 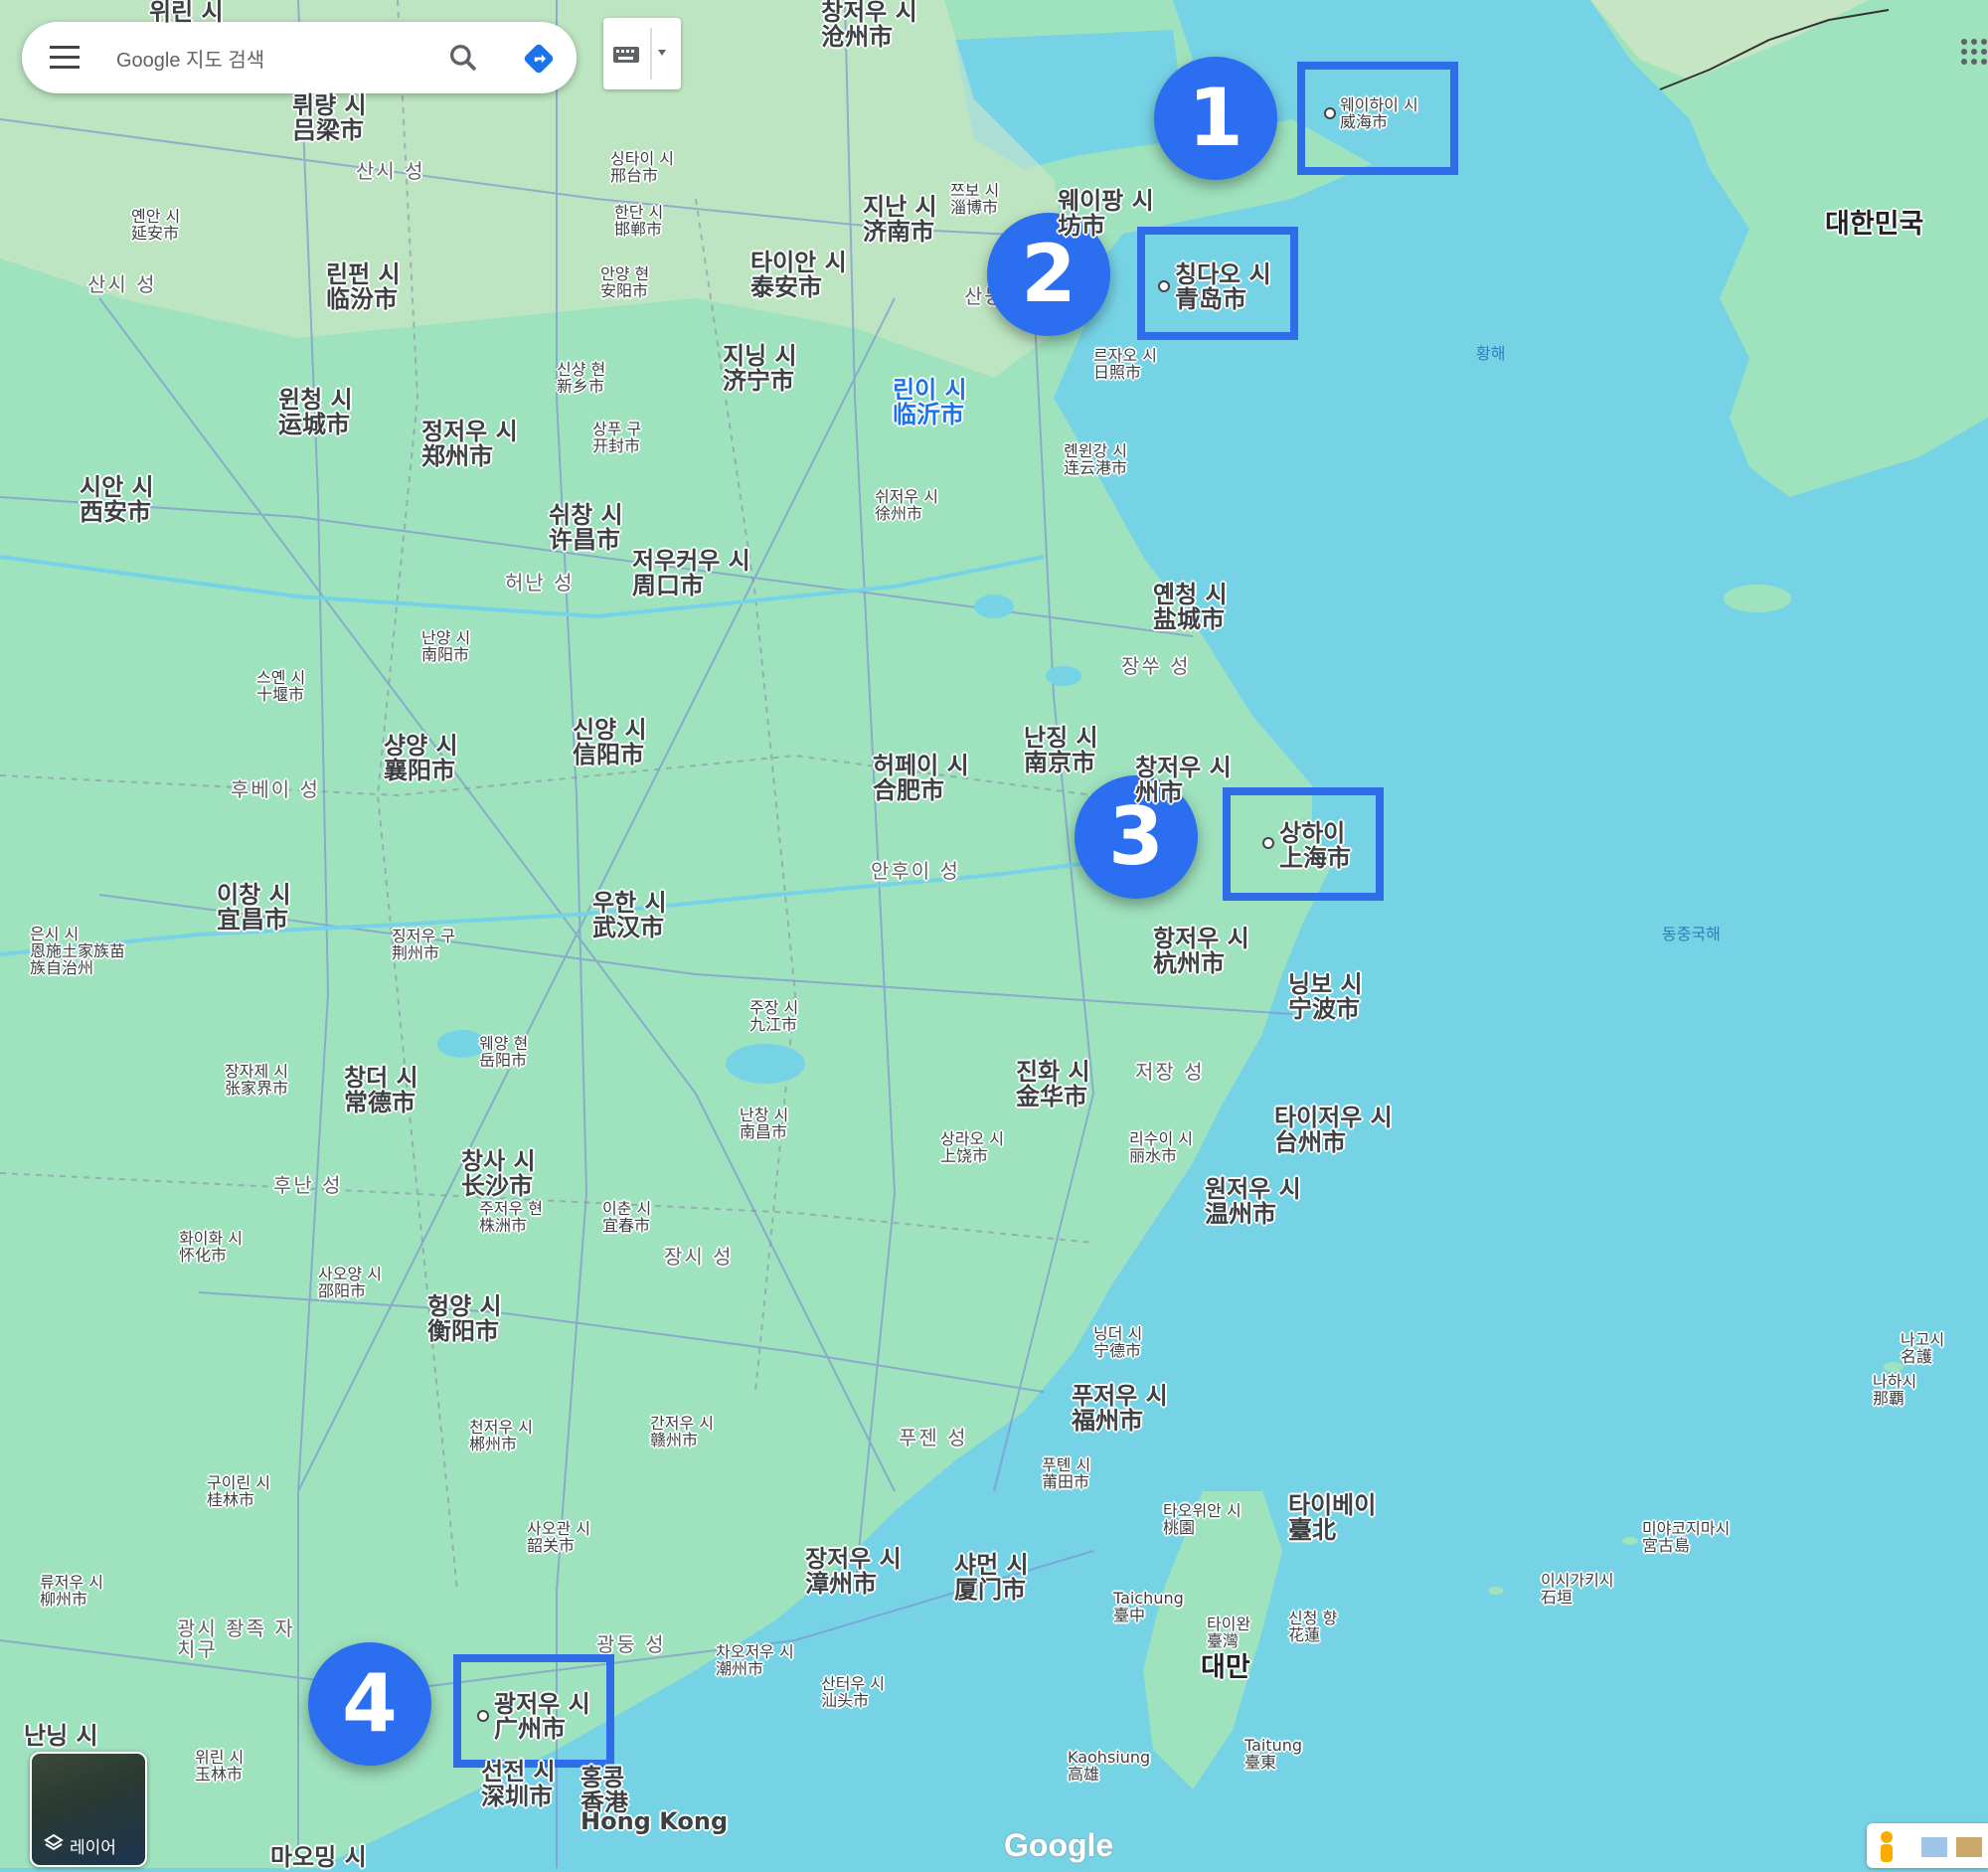 I want to click on city-label: 허페이 시 合肥市, so click(x=921, y=778).